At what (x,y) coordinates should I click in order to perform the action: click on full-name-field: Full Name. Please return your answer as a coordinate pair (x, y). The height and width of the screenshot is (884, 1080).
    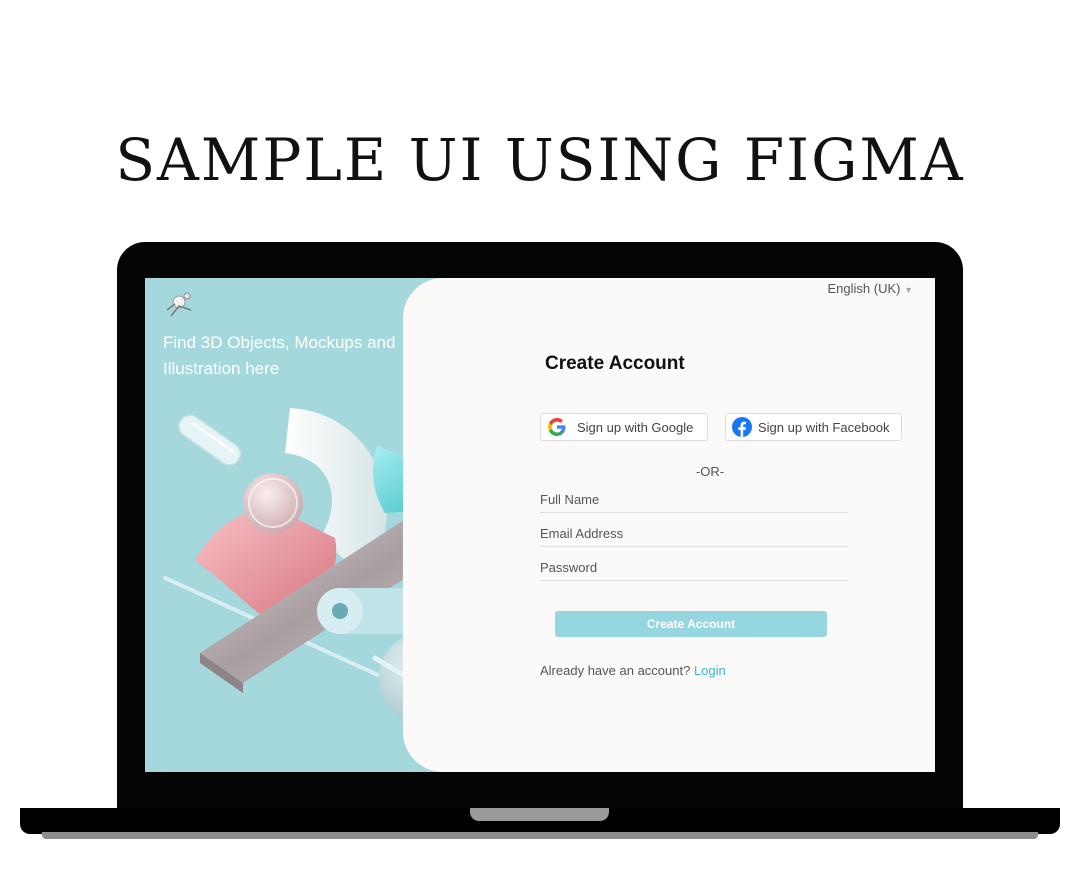
    Looking at the image, I should click on (694, 502).